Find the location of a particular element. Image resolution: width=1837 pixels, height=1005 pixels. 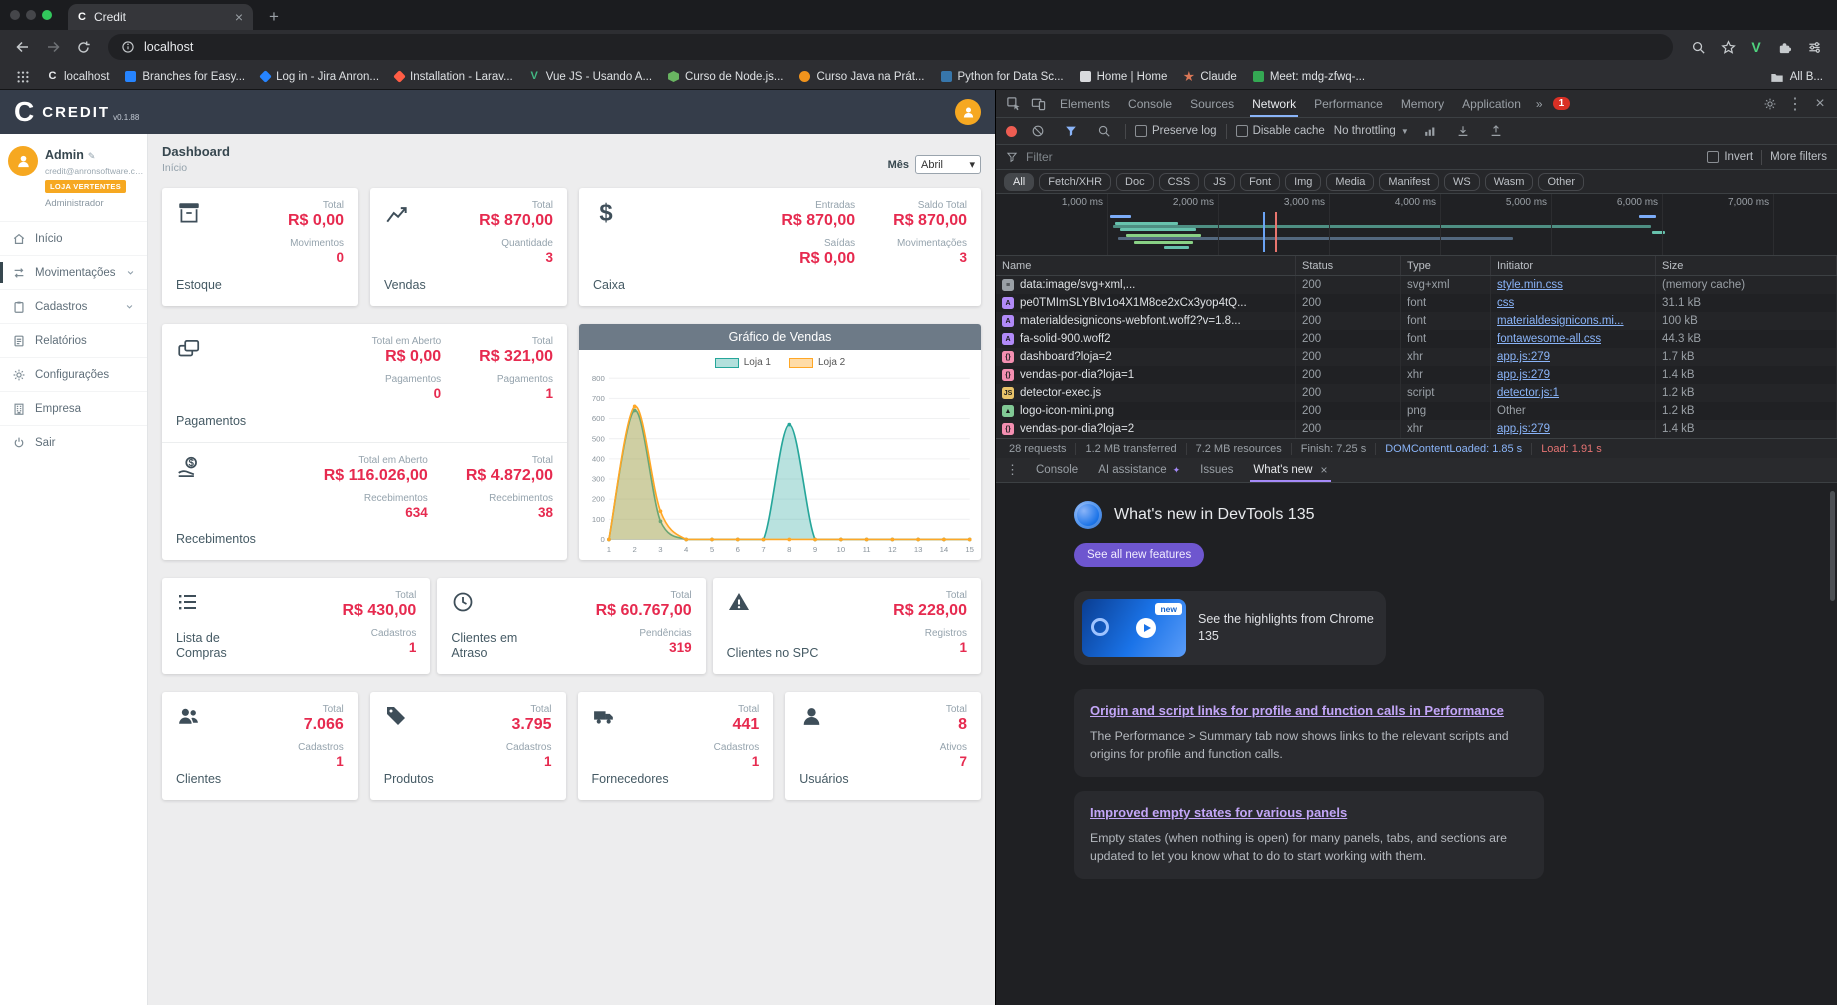

column-header-type: Type is located at coordinates (1446, 265).